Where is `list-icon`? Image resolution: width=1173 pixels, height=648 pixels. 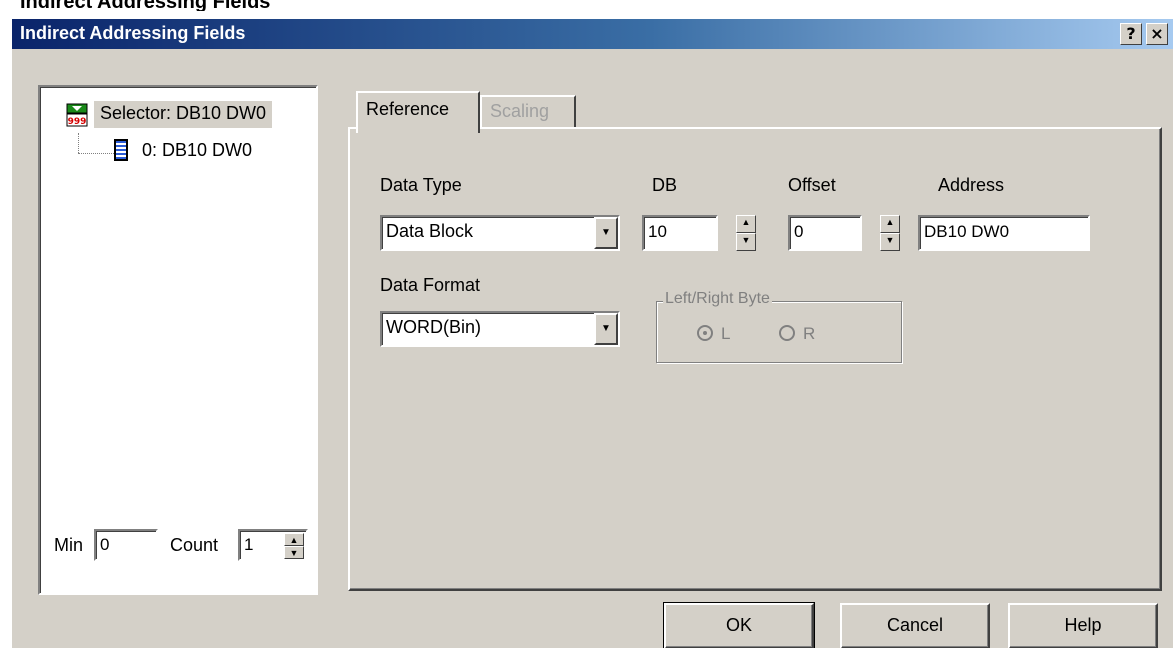
list-icon is located at coordinates (121, 150).